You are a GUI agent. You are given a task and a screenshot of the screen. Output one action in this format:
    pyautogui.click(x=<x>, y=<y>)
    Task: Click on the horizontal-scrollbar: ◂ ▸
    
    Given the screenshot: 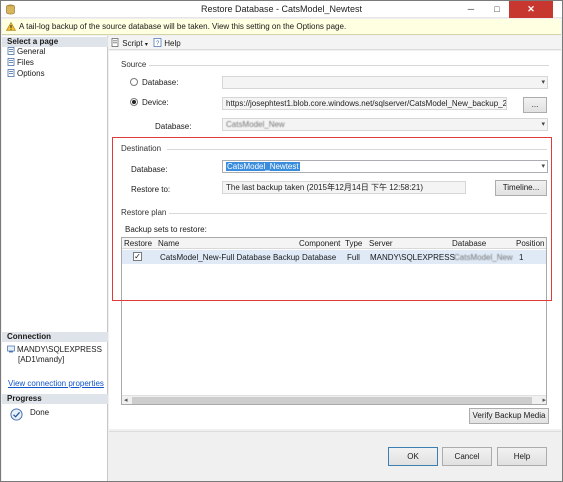 What is the action you would take?
    pyautogui.click(x=334, y=399)
    